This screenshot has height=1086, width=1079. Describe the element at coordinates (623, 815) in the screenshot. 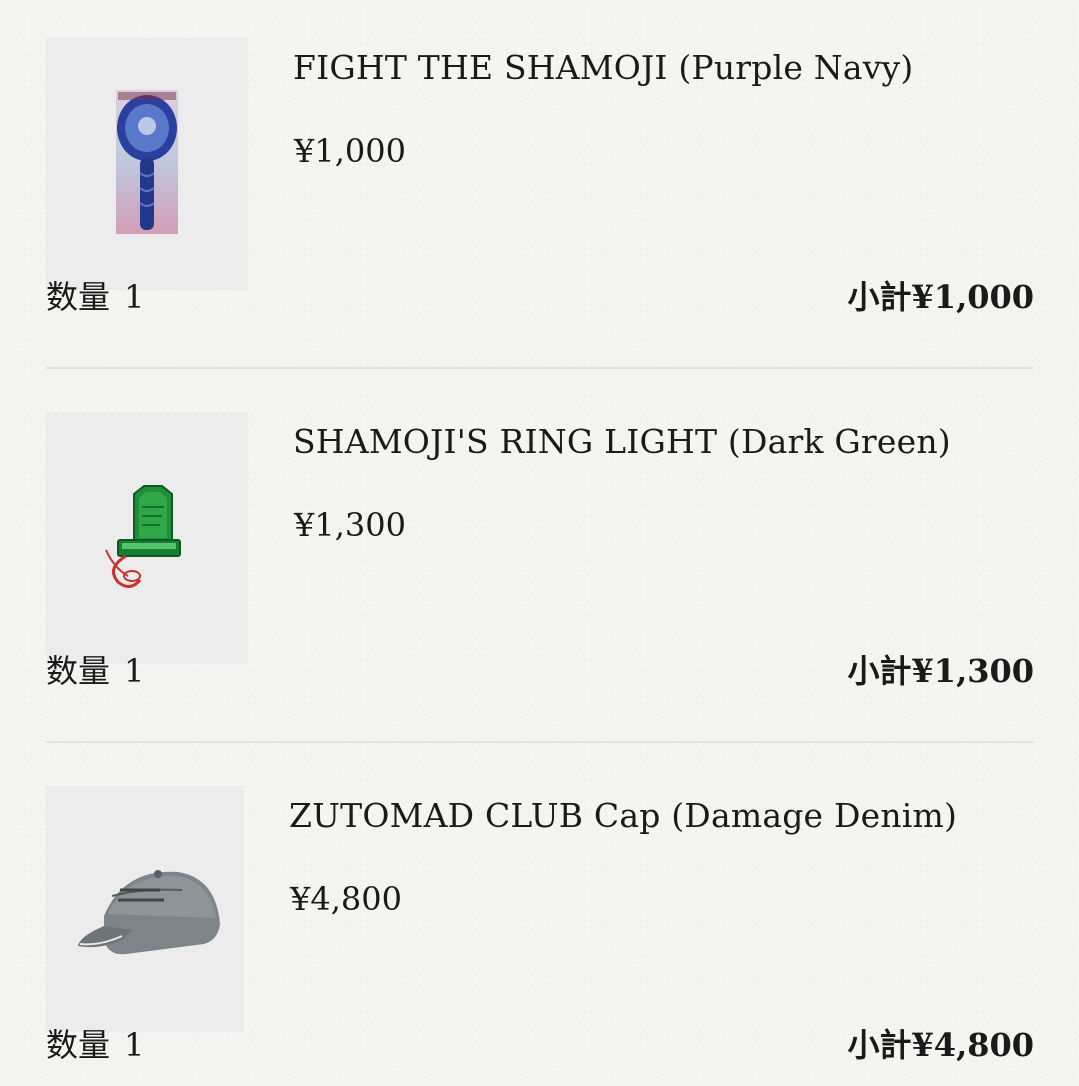

I see `product-name: ZUTOMAD CLUB Cap (Damage Denim)` at that location.